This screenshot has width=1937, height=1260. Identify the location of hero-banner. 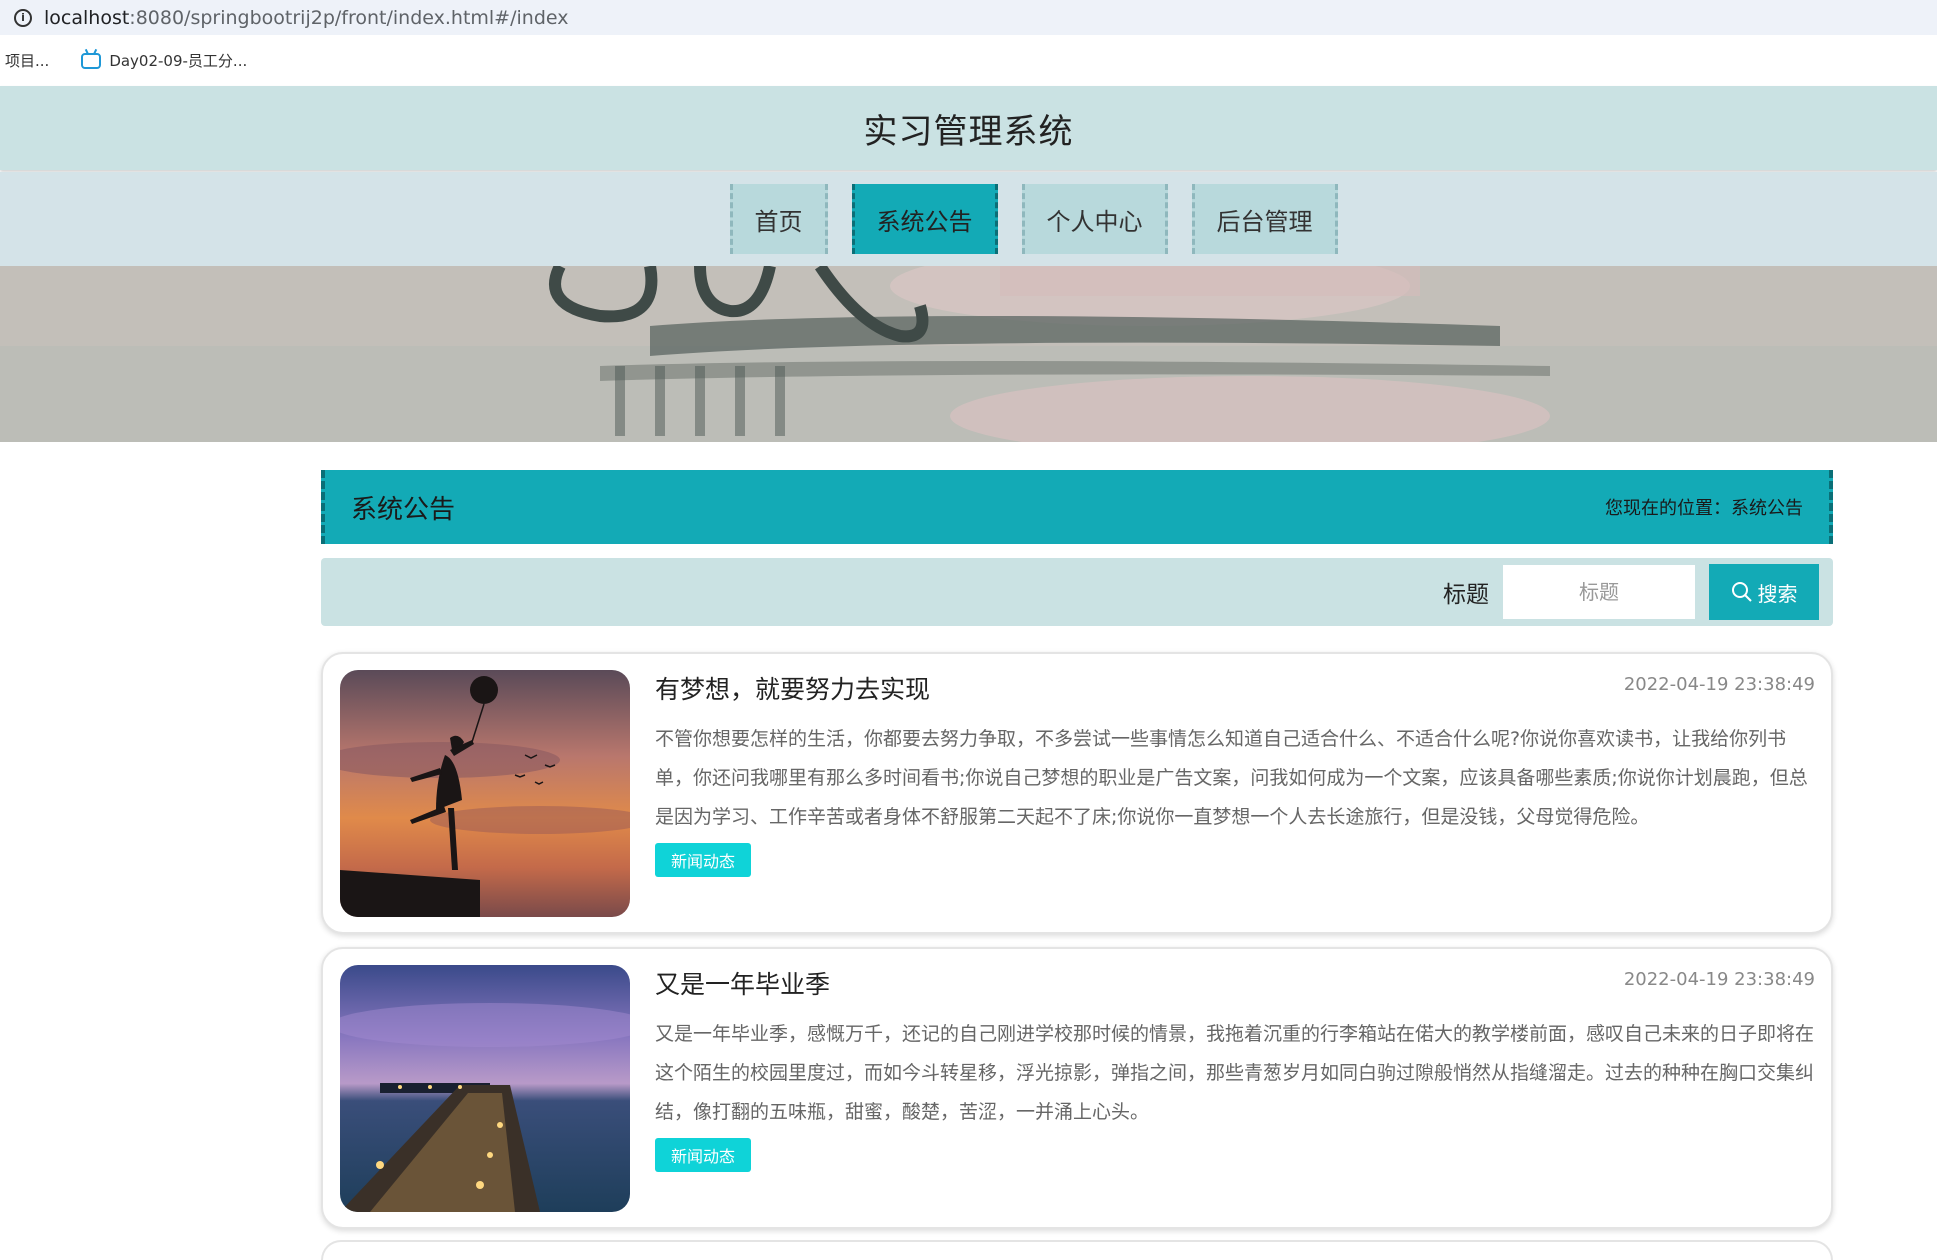
(968, 354).